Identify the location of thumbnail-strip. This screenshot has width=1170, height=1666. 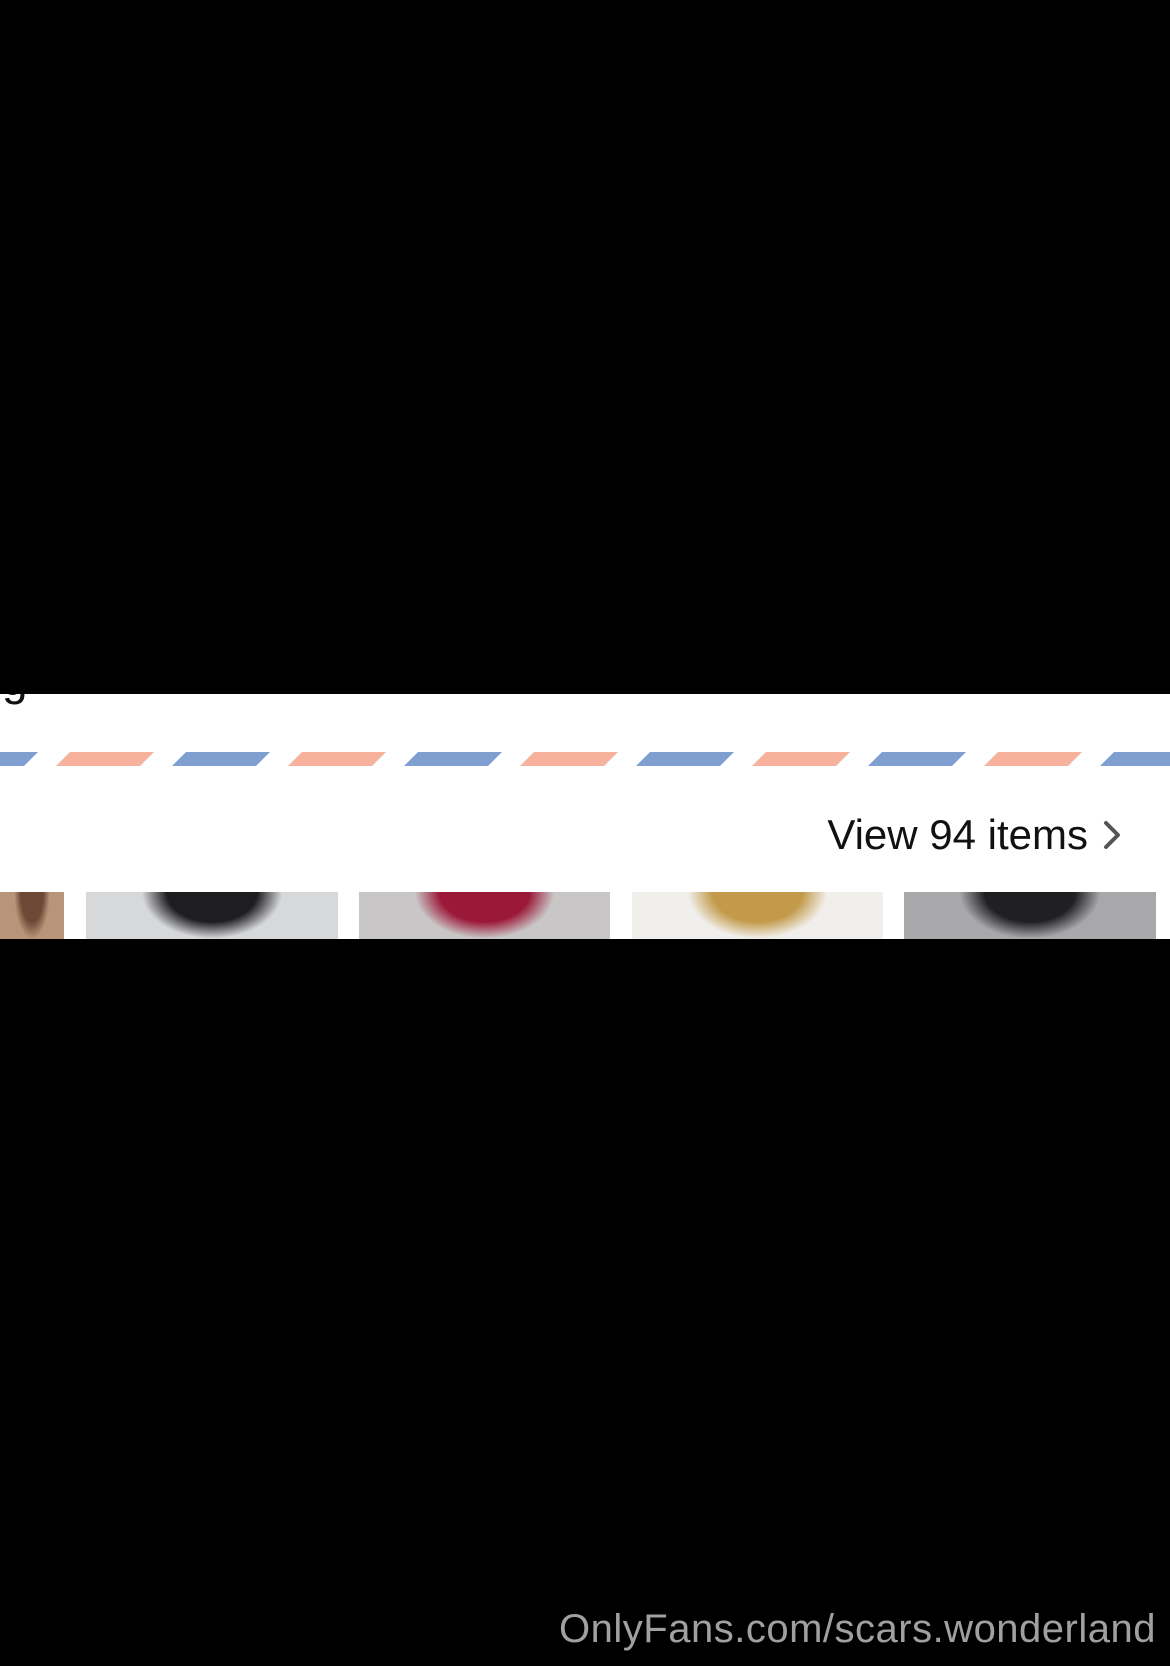
(585, 915).